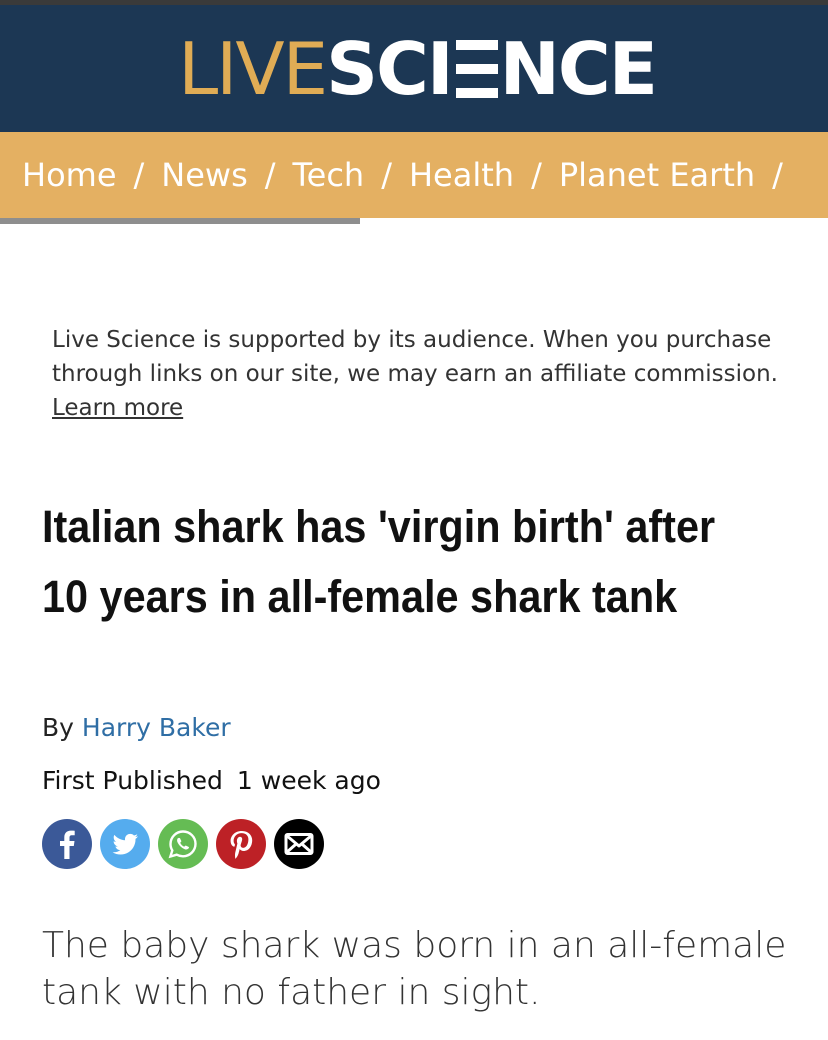 This screenshot has width=828, height=1040. Describe the element at coordinates (132, 780) in the screenshot. I see `published-label: First Published` at that location.